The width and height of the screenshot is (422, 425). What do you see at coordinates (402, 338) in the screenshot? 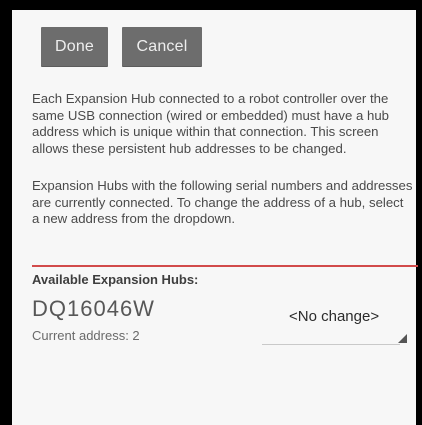
I see `dropdown-arrow-icon` at bounding box center [402, 338].